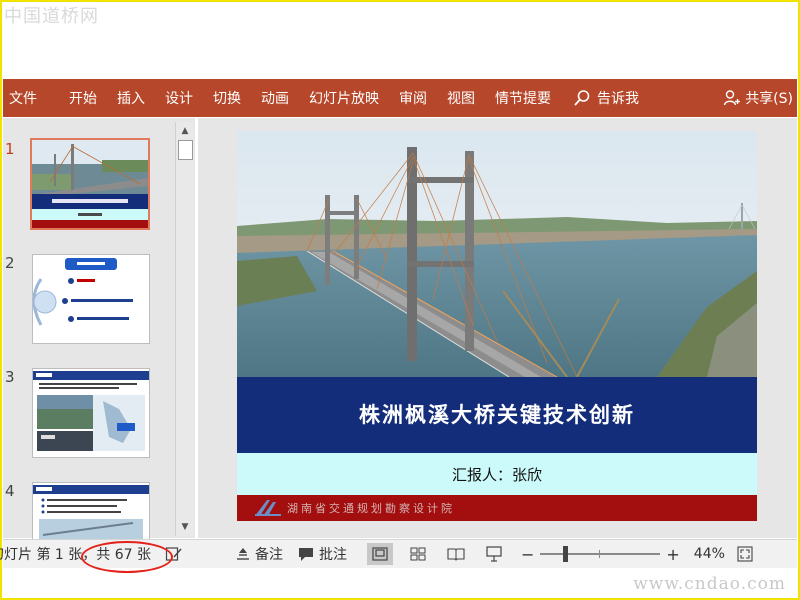  Describe the element at coordinates (305, 554) in the screenshot. I see `comment-icon` at that location.